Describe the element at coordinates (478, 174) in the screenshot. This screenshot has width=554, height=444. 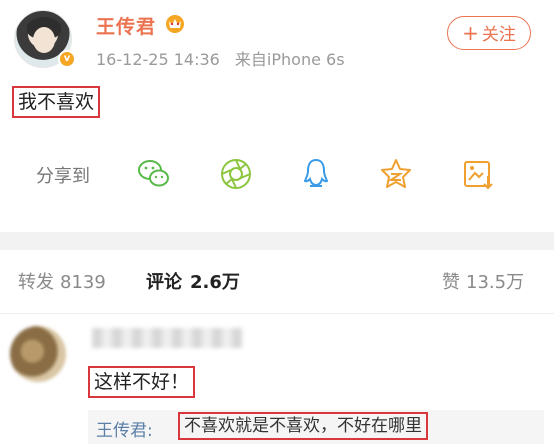
I see `save-image-icon` at that location.